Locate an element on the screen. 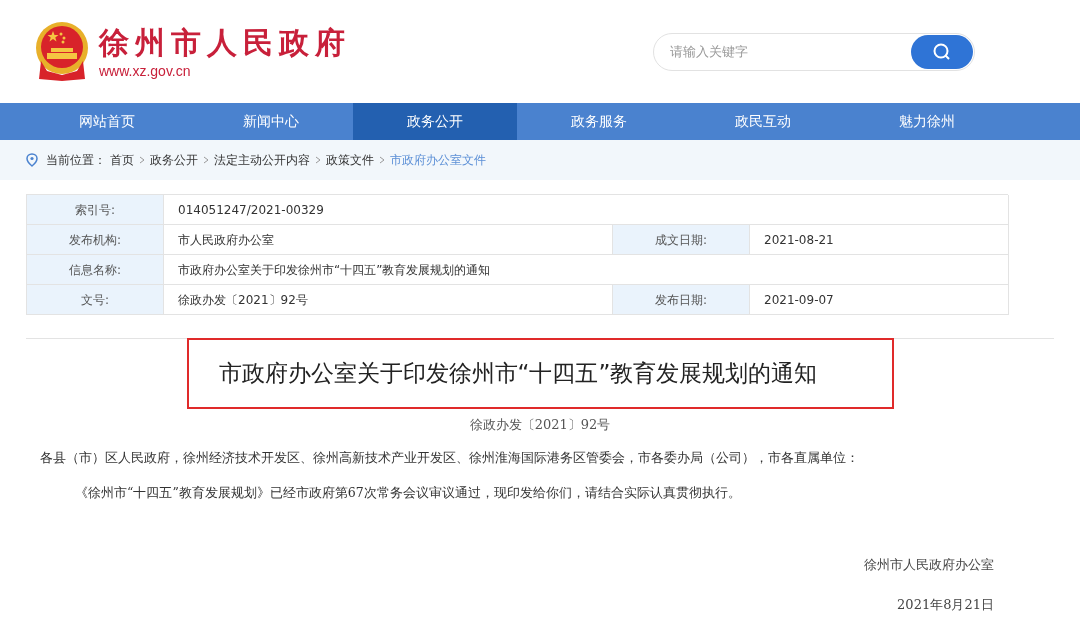 This screenshot has height=619, width=1080. label-cell: 发布机构: is located at coordinates (95, 240).